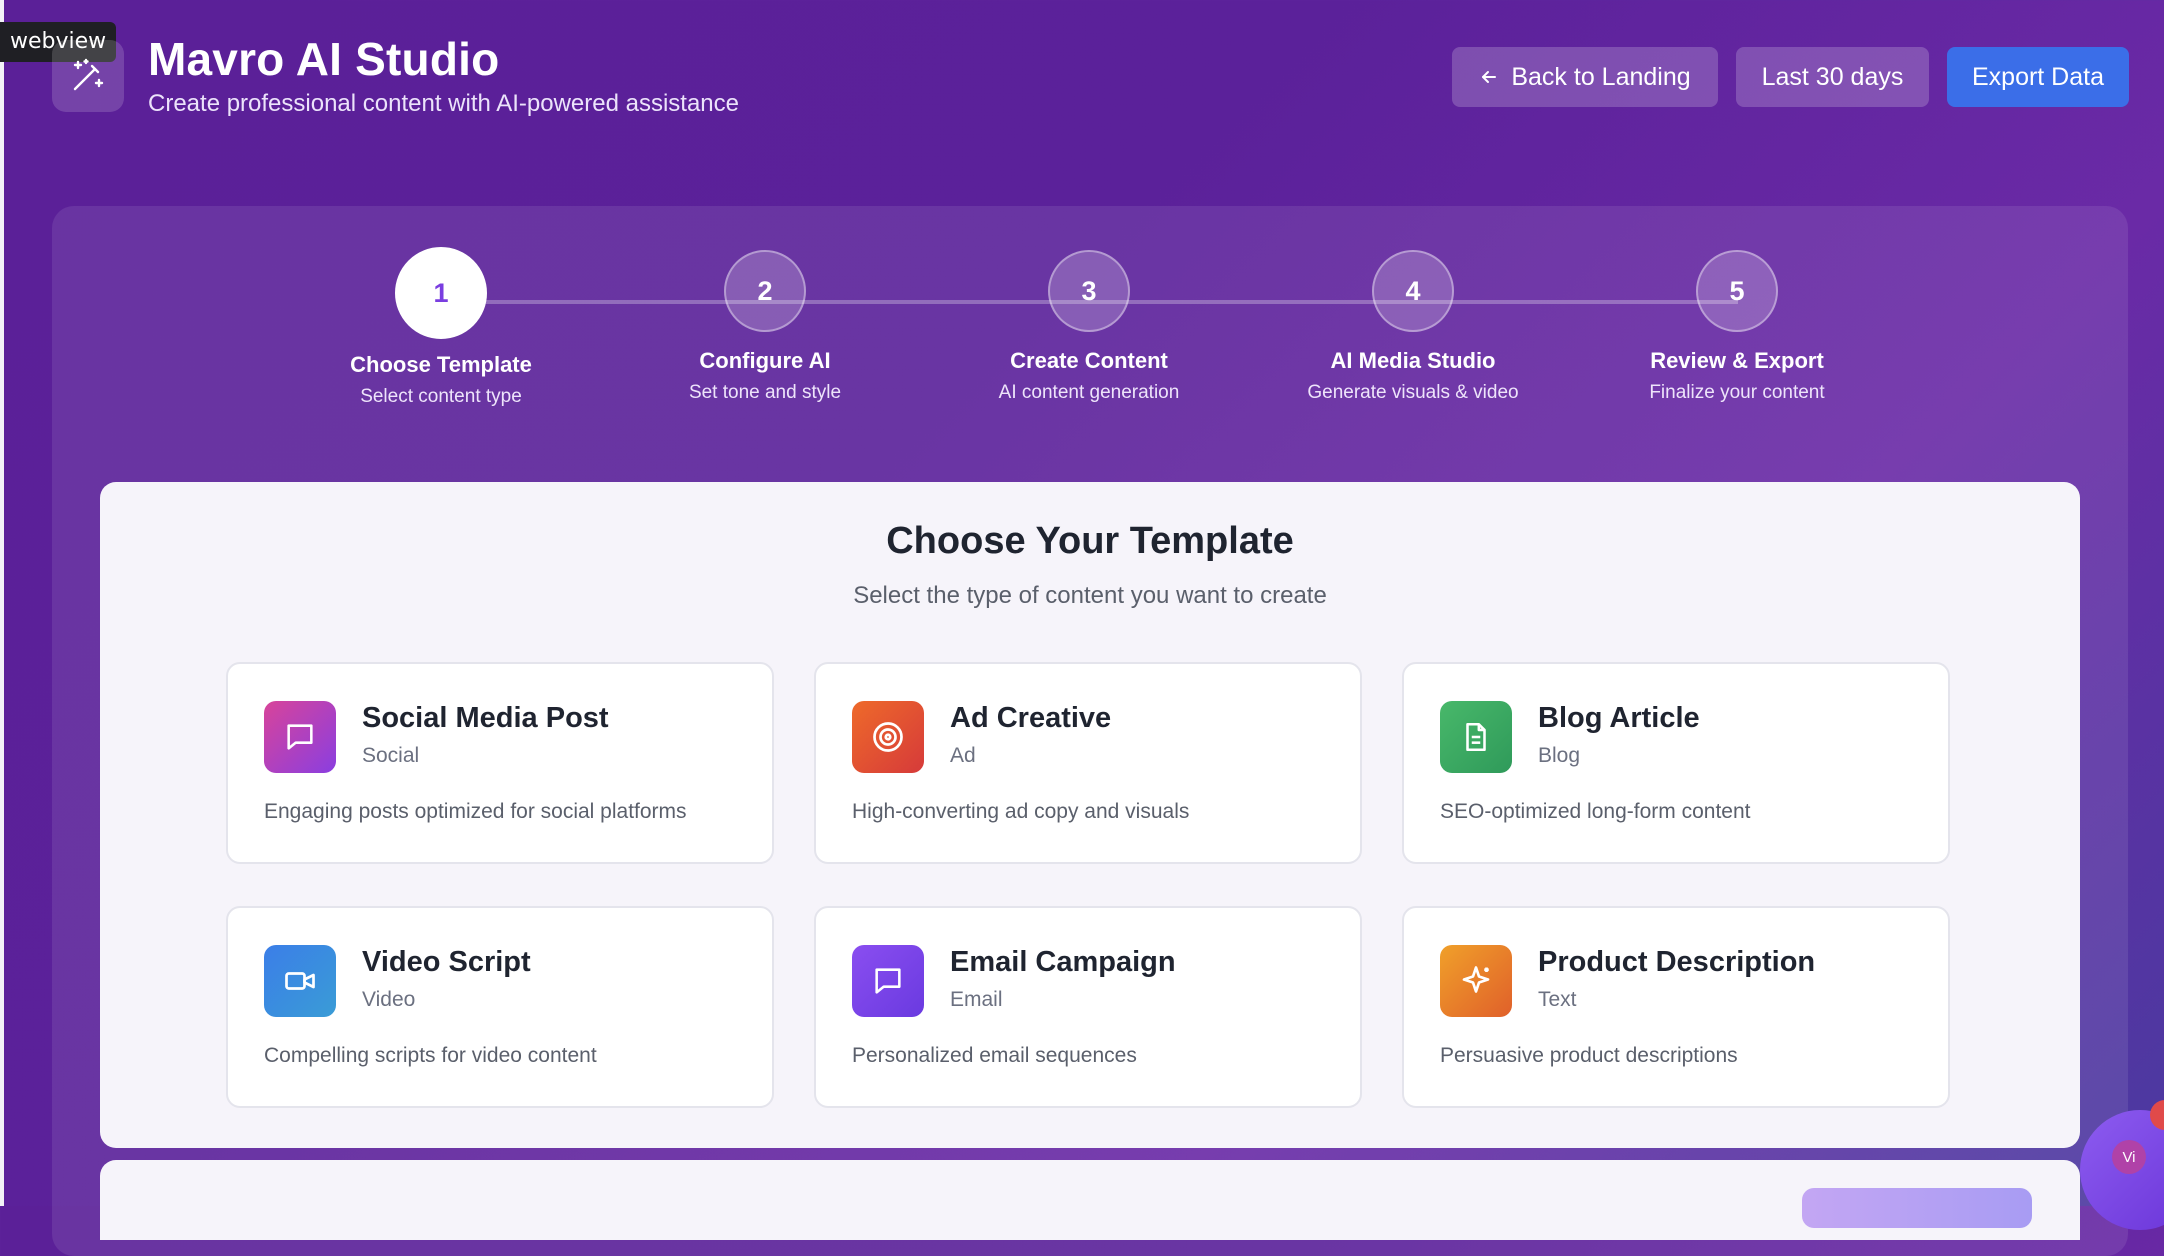  I want to click on date-range-button: Last 30 days, so click(1832, 77).